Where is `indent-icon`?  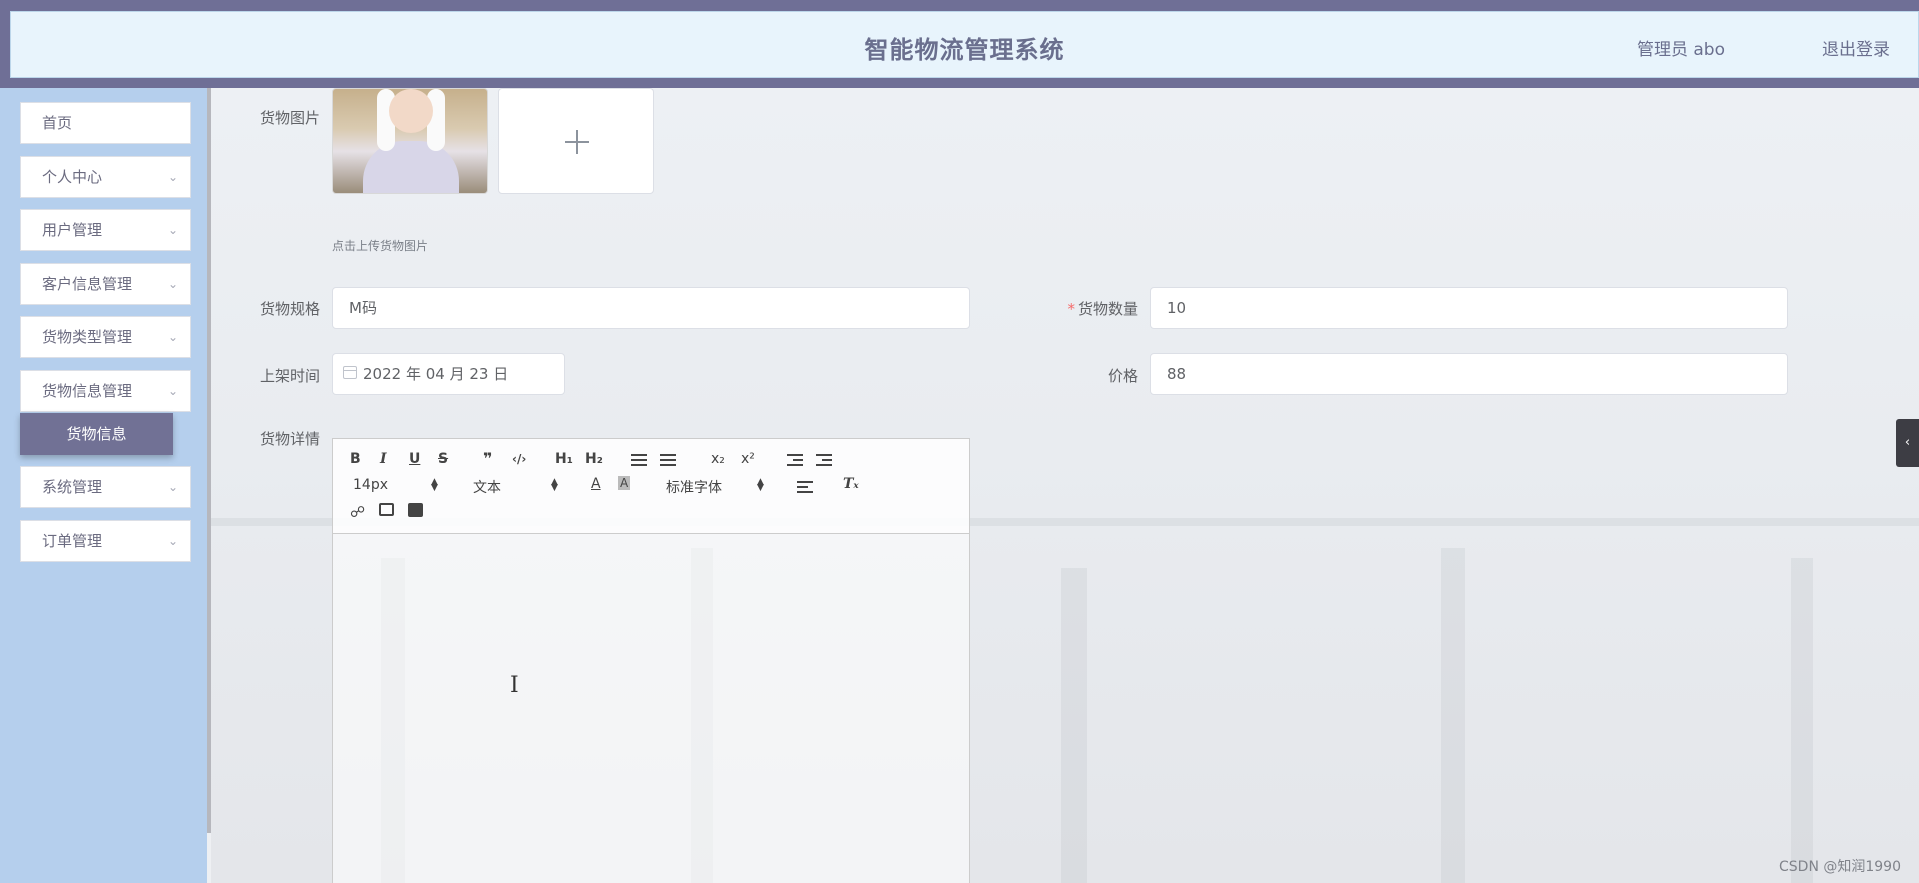
indent-icon is located at coordinates (824, 460).